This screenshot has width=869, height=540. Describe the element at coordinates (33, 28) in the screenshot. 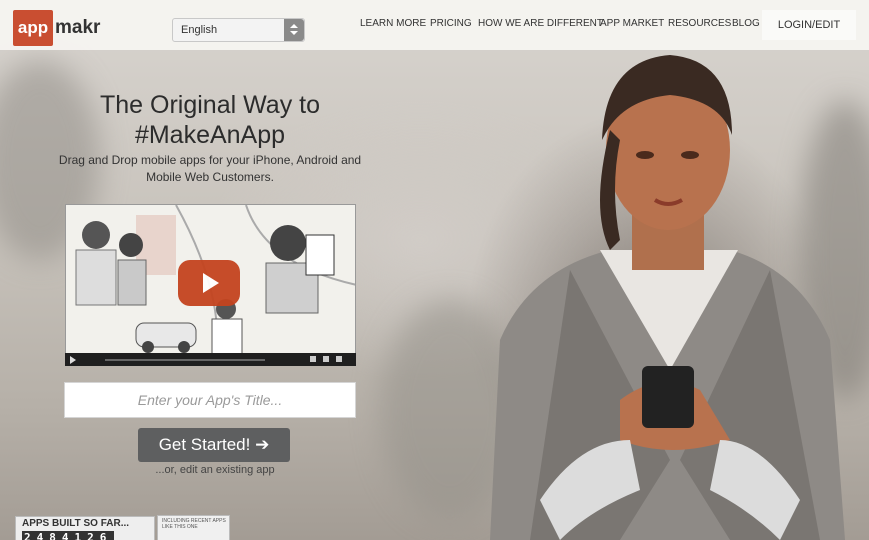

I see `logo-app: app` at that location.